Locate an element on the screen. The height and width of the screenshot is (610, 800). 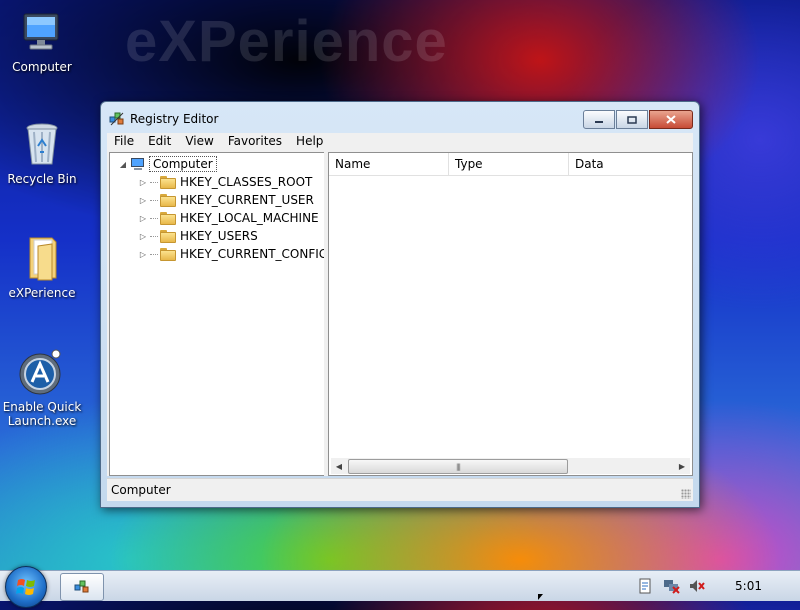
tree-item-hkey-current-user: ▷ HKEY_CURRENT_USER is located at coordinates (226, 200).